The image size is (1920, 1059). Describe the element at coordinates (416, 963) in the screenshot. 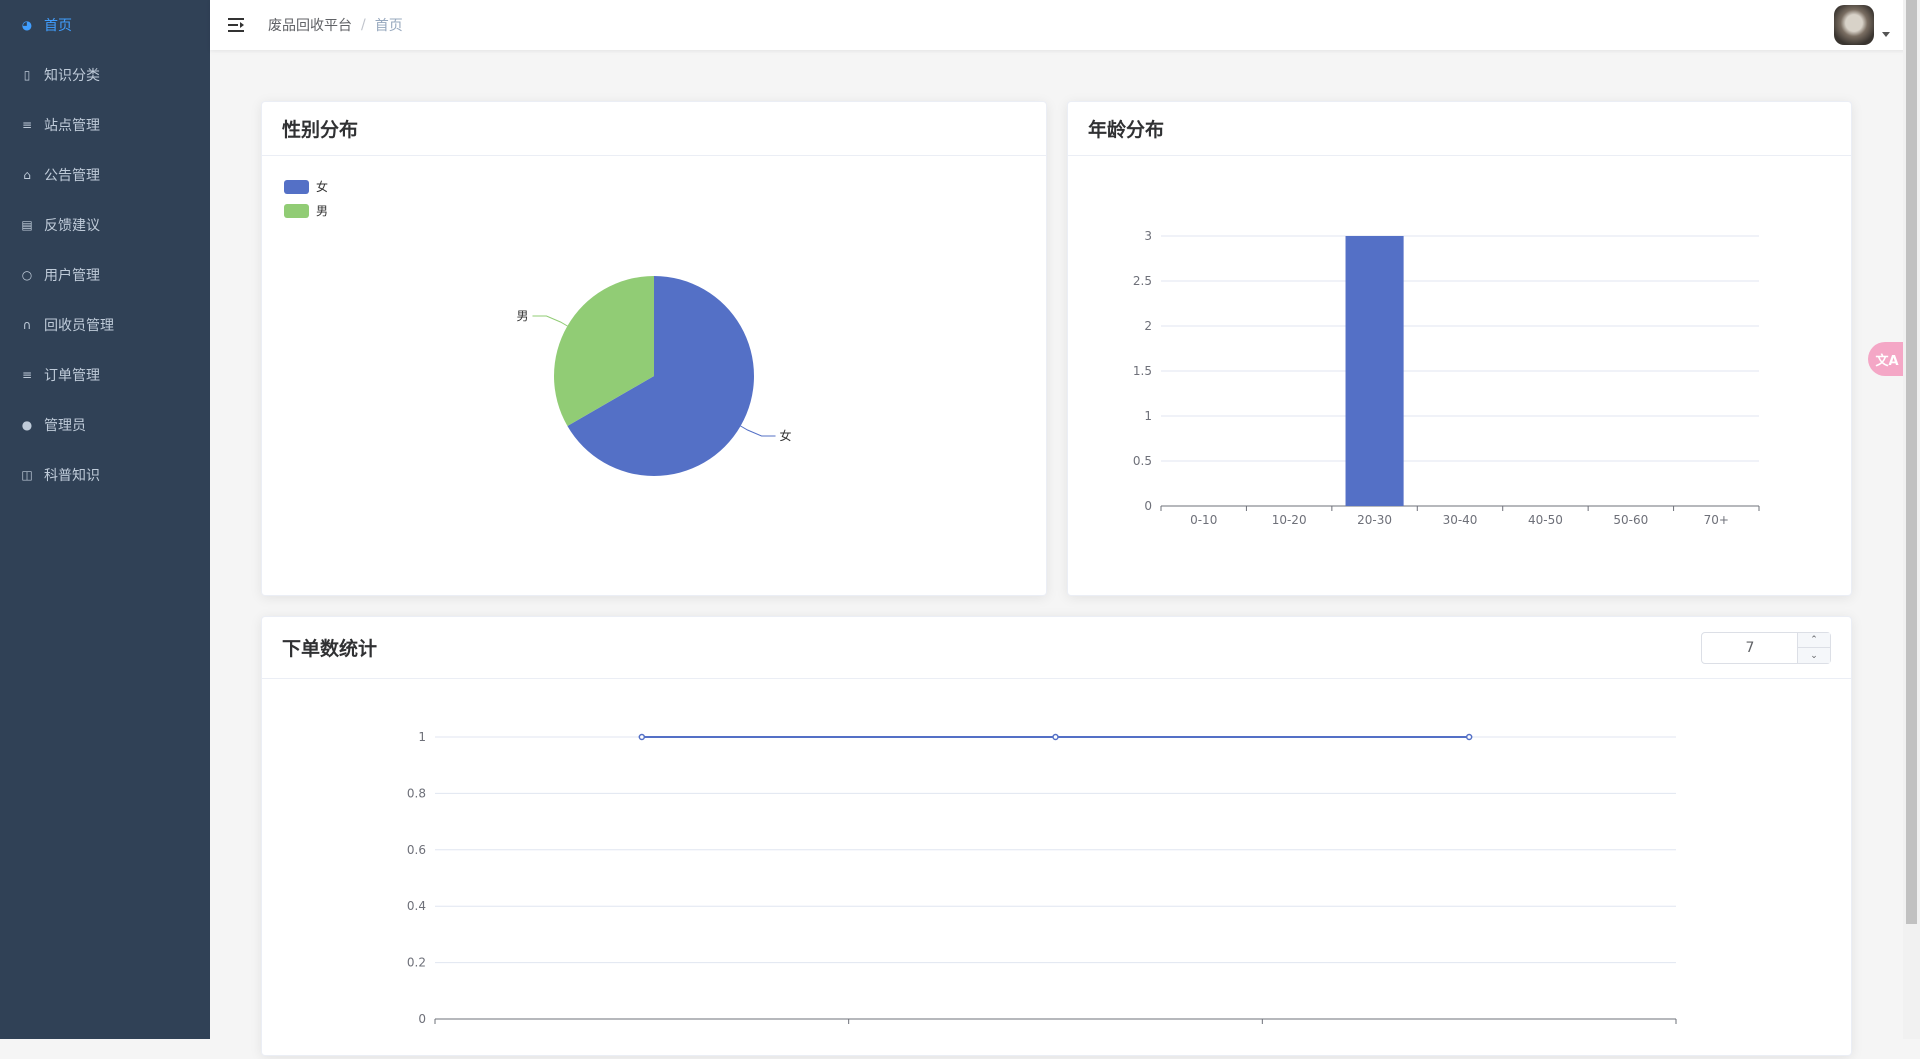

I see `y-tick-label-1: 0.2` at that location.